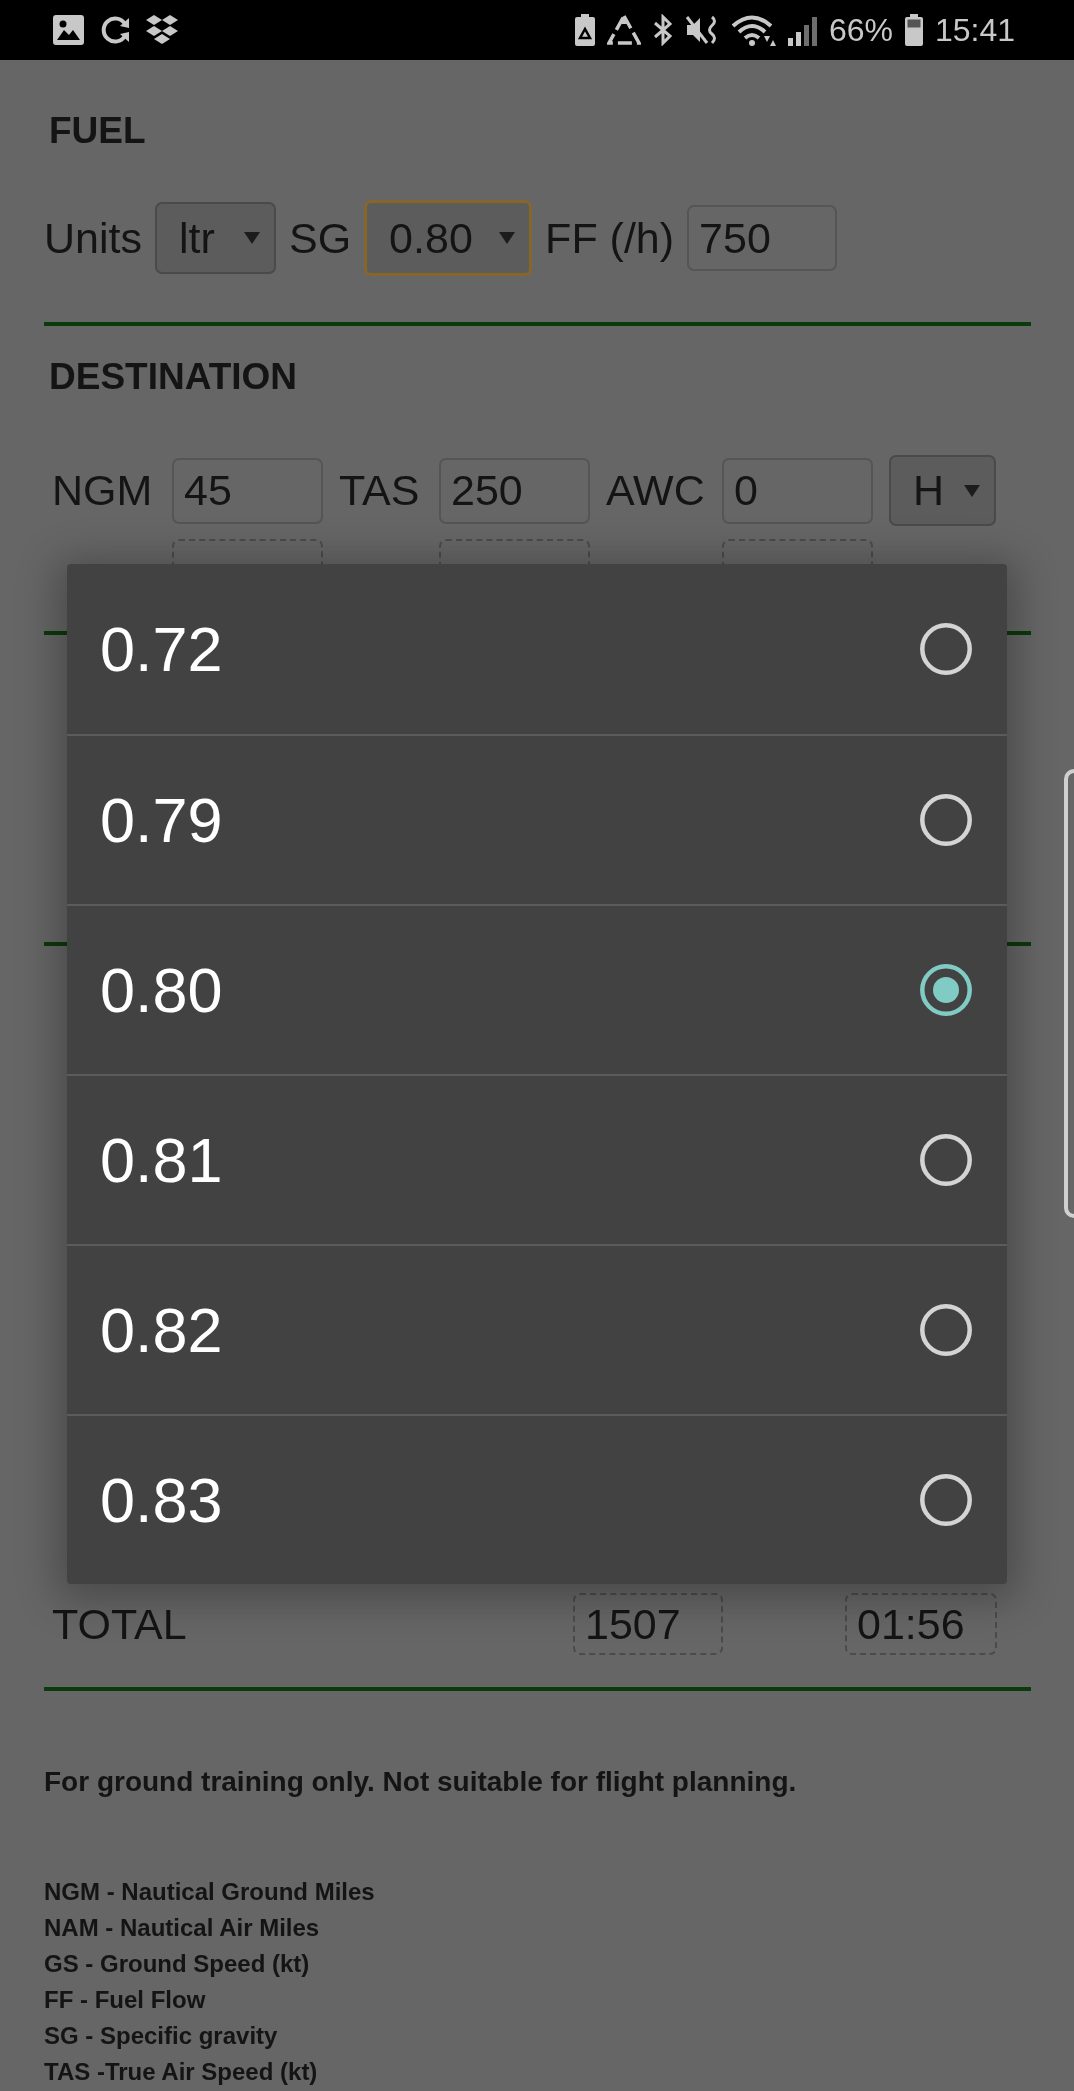 The width and height of the screenshot is (1074, 2091). I want to click on recycle-icon, so click(623, 30).